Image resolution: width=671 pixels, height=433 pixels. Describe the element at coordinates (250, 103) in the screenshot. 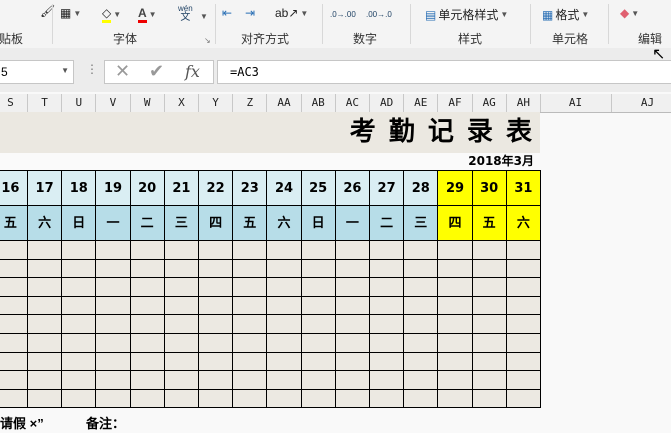

I see `column-header-z: Z` at that location.